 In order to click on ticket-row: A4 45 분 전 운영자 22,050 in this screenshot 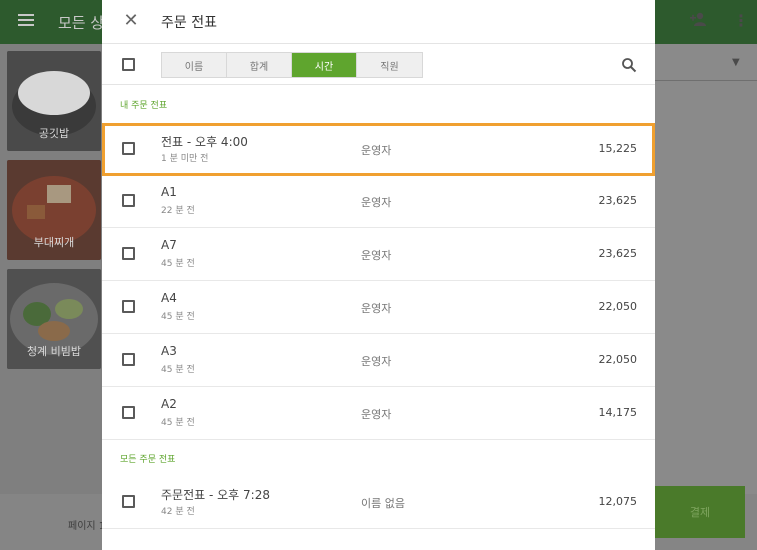, I will do `click(378, 307)`.